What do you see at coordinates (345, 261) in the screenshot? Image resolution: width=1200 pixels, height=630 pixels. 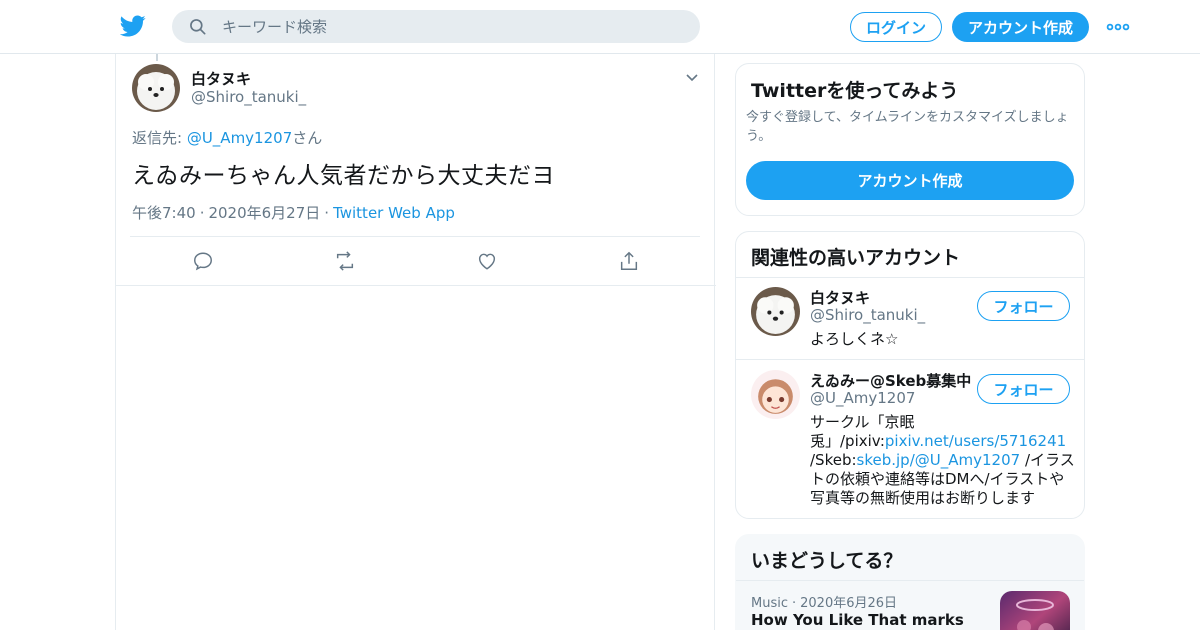 I see `retweet-icon` at bounding box center [345, 261].